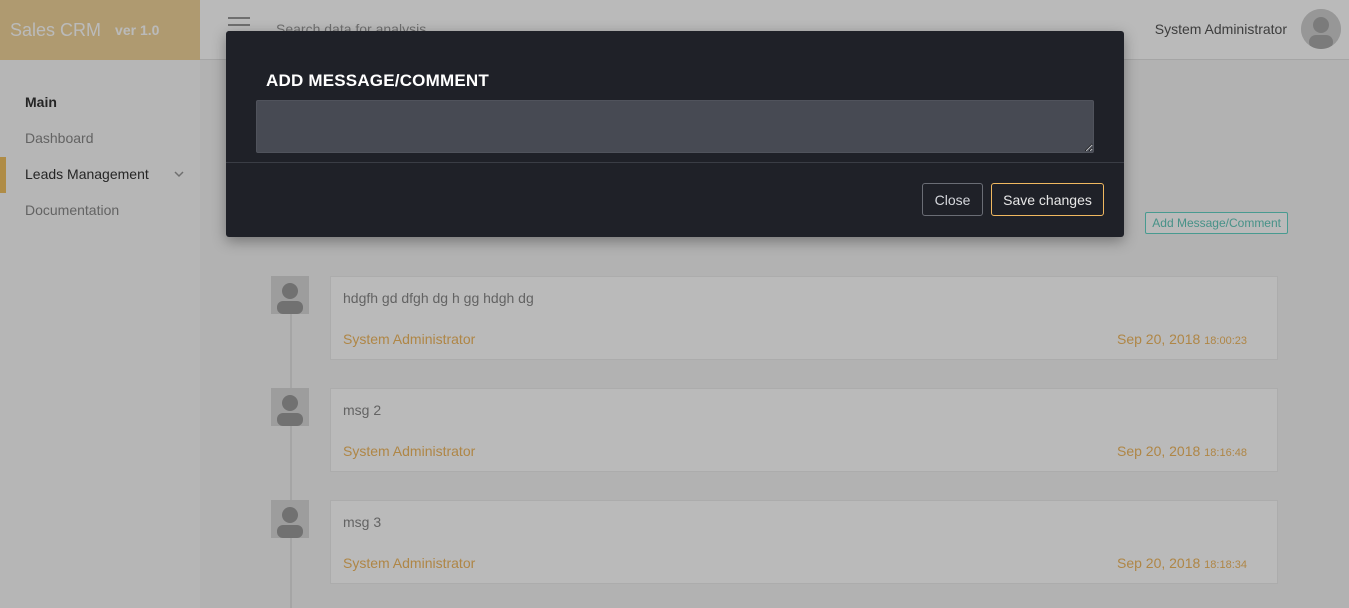 The height and width of the screenshot is (608, 1349). I want to click on modal-divider, so click(675, 162).